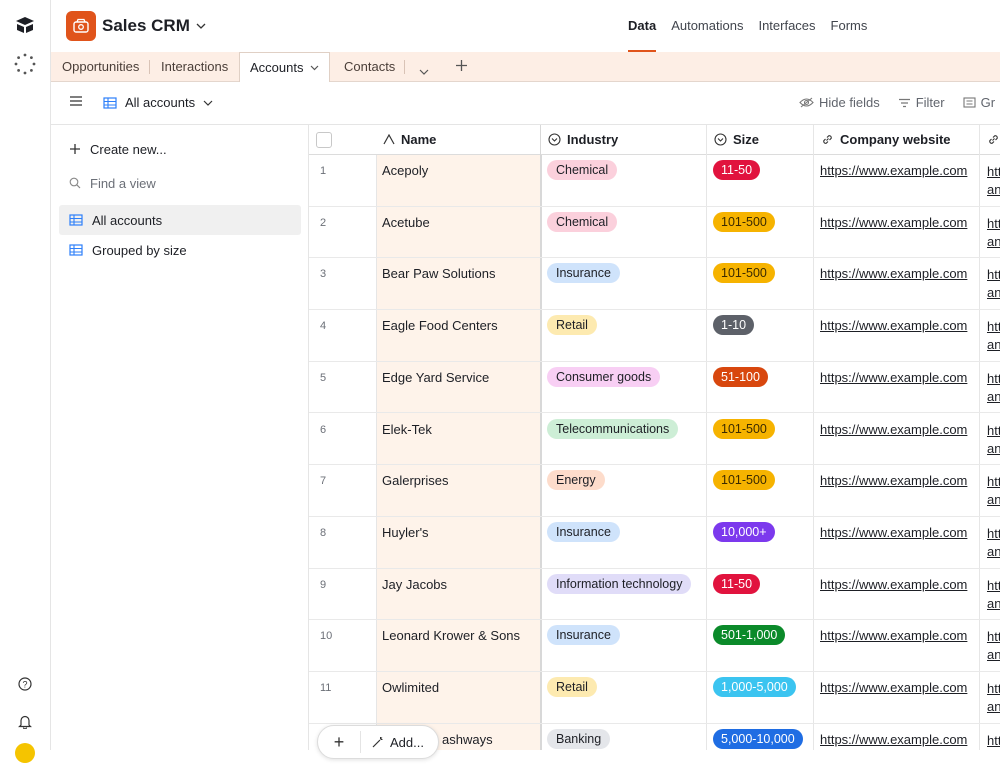  I want to click on account-name-cell: Galerprises, so click(415, 480).